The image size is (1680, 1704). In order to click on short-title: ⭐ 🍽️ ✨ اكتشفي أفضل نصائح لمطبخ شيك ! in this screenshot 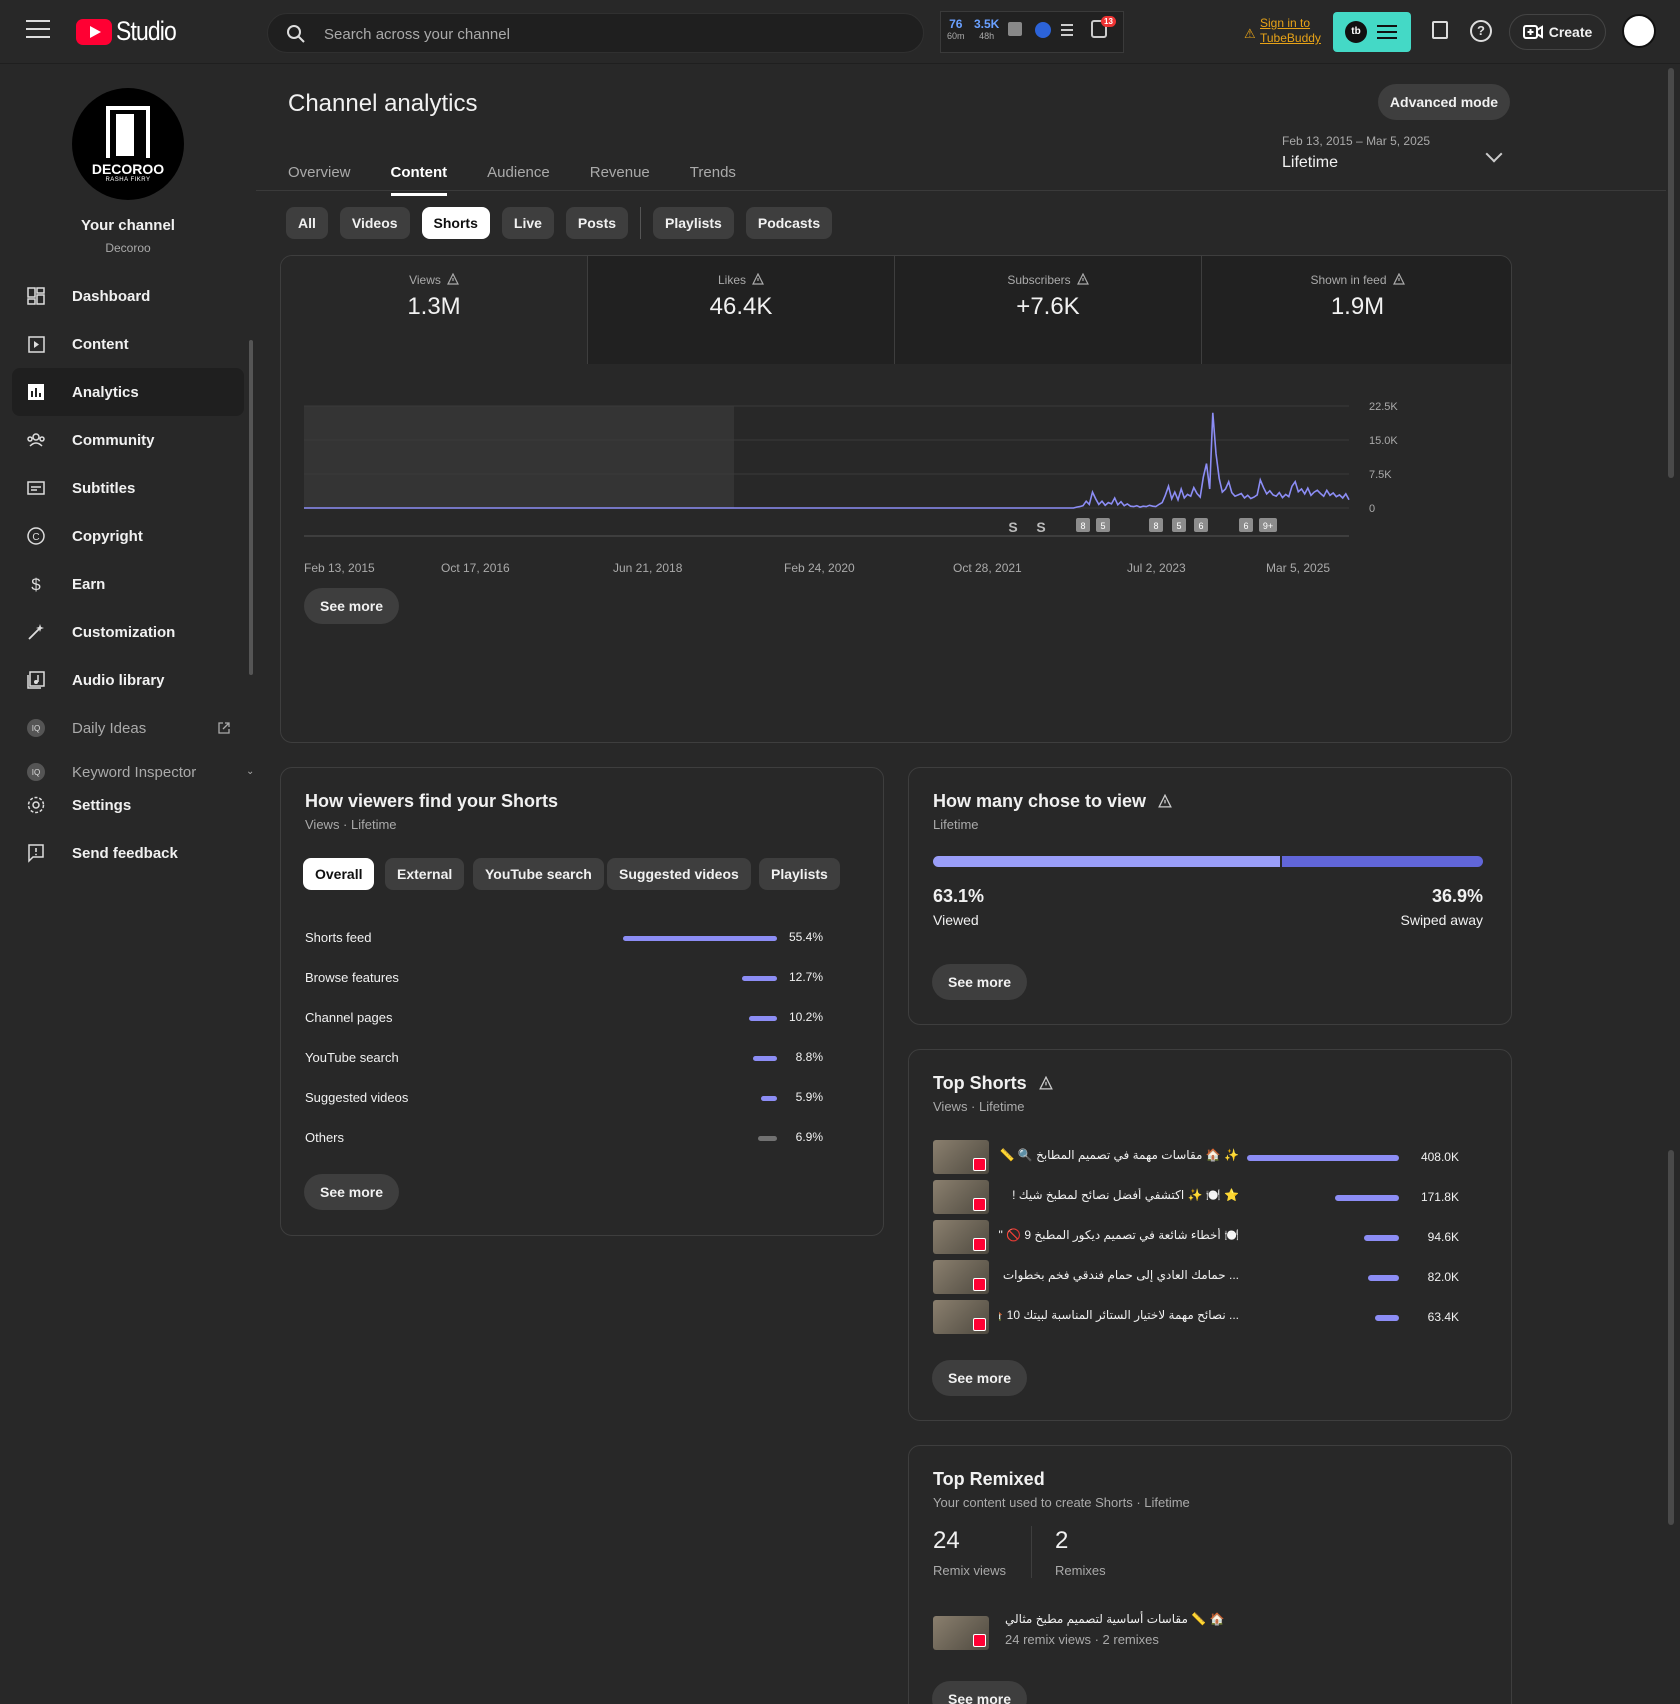, I will do `click(1119, 1195)`.